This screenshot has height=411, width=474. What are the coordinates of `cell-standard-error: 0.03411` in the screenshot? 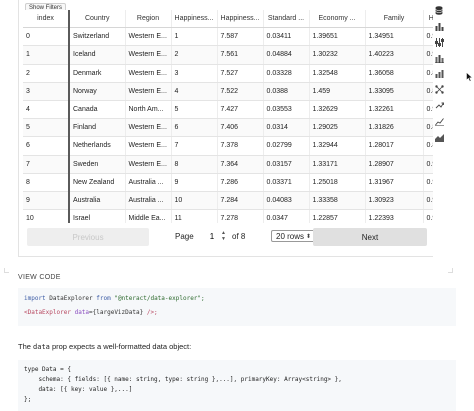 It's located at (286, 37).